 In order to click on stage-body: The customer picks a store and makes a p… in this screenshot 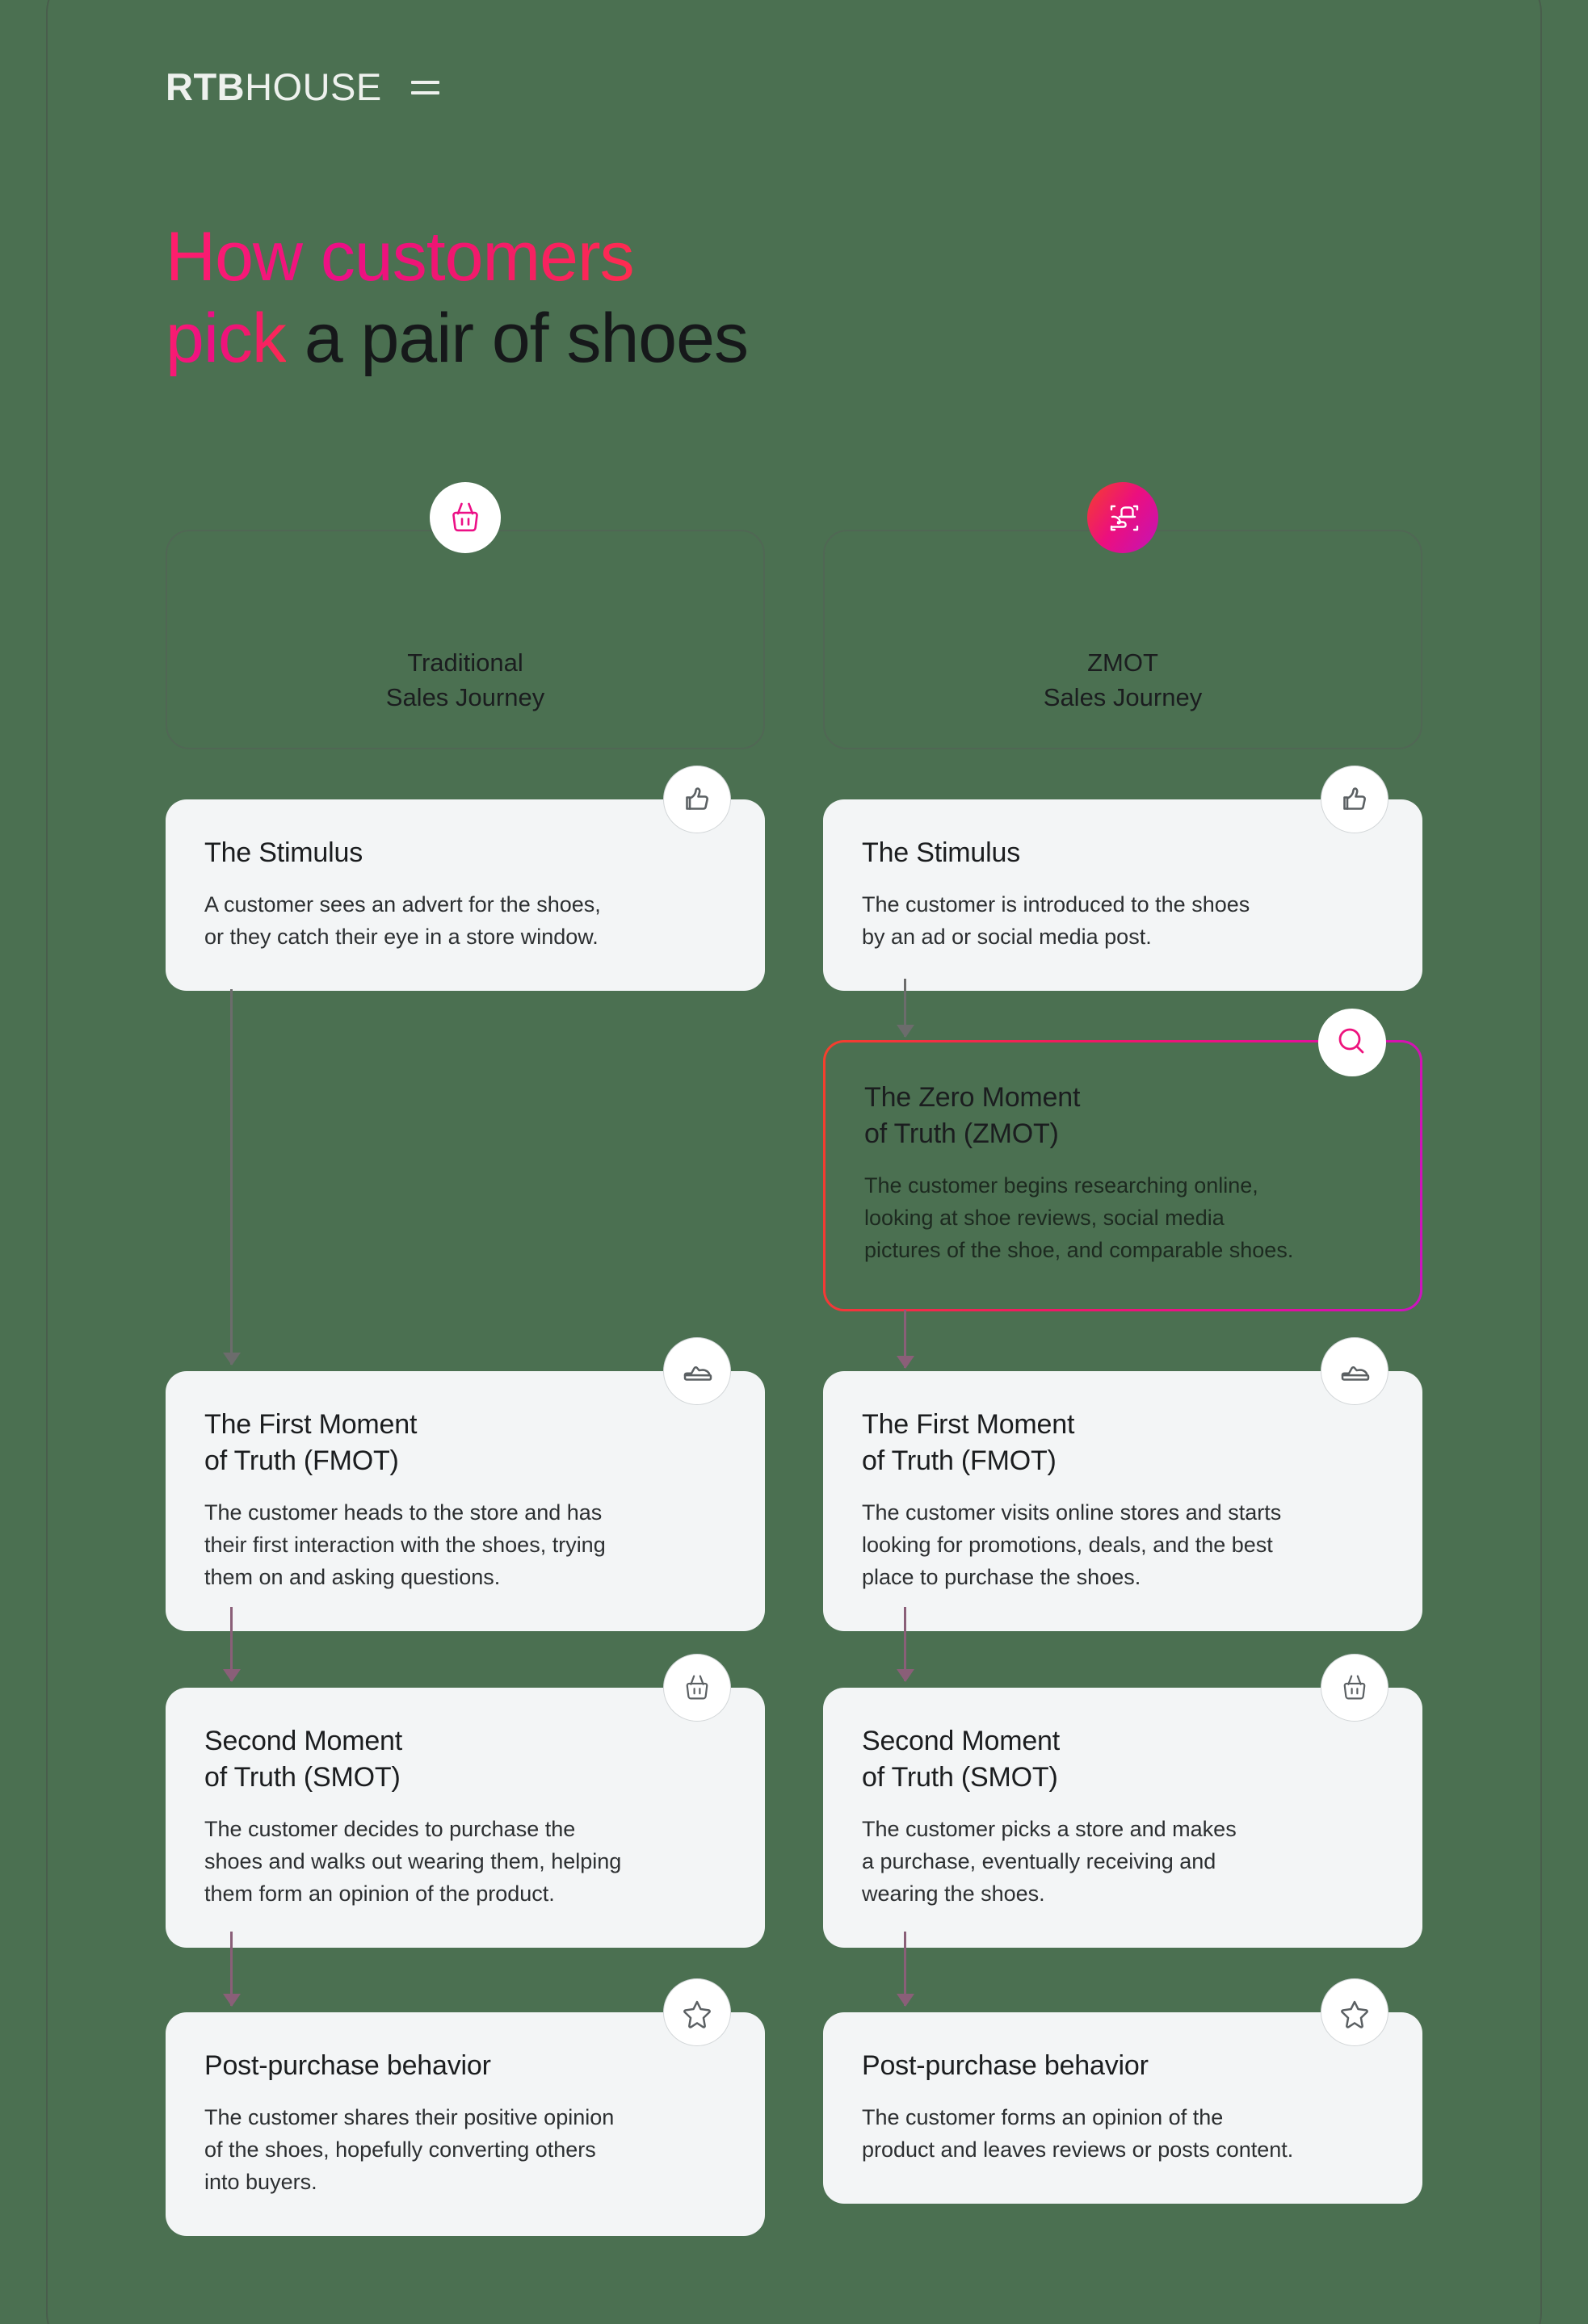, I will do `click(1049, 1862)`.